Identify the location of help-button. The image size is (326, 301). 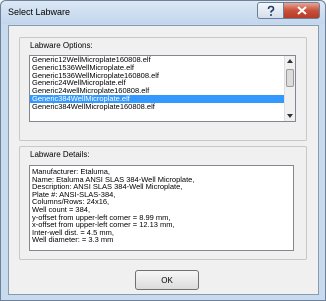
(270, 10).